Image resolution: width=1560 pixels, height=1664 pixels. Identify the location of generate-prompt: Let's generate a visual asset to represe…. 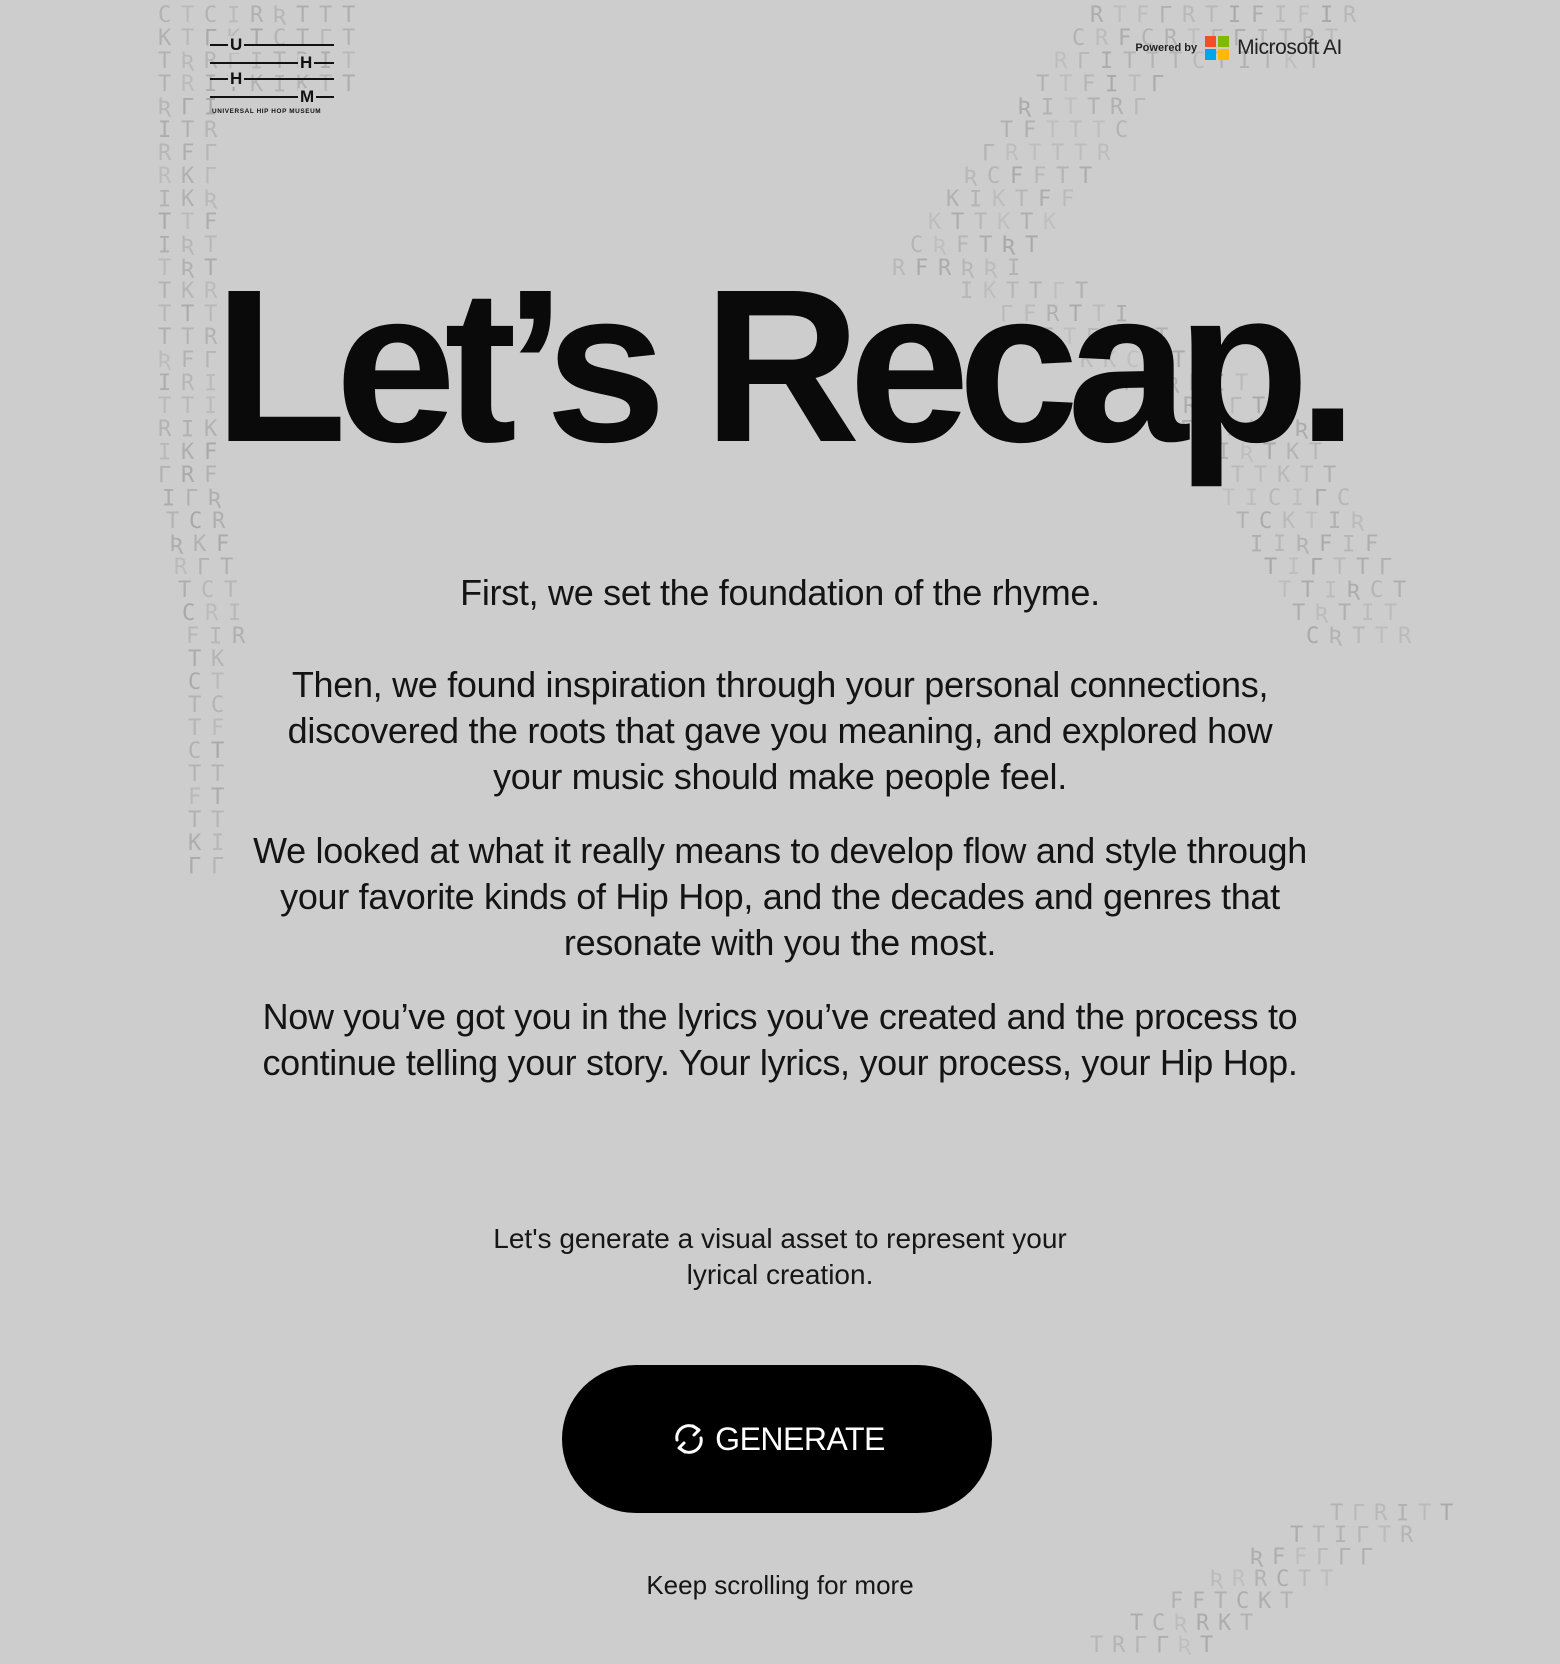
(780, 1256).